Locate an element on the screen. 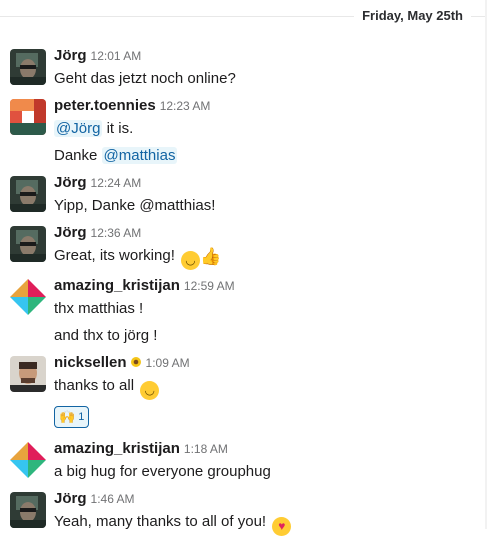 The height and width of the screenshot is (536, 487). message-text: Yeah, many thanks to all of you! ♥ is located at coordinates (270, 523).